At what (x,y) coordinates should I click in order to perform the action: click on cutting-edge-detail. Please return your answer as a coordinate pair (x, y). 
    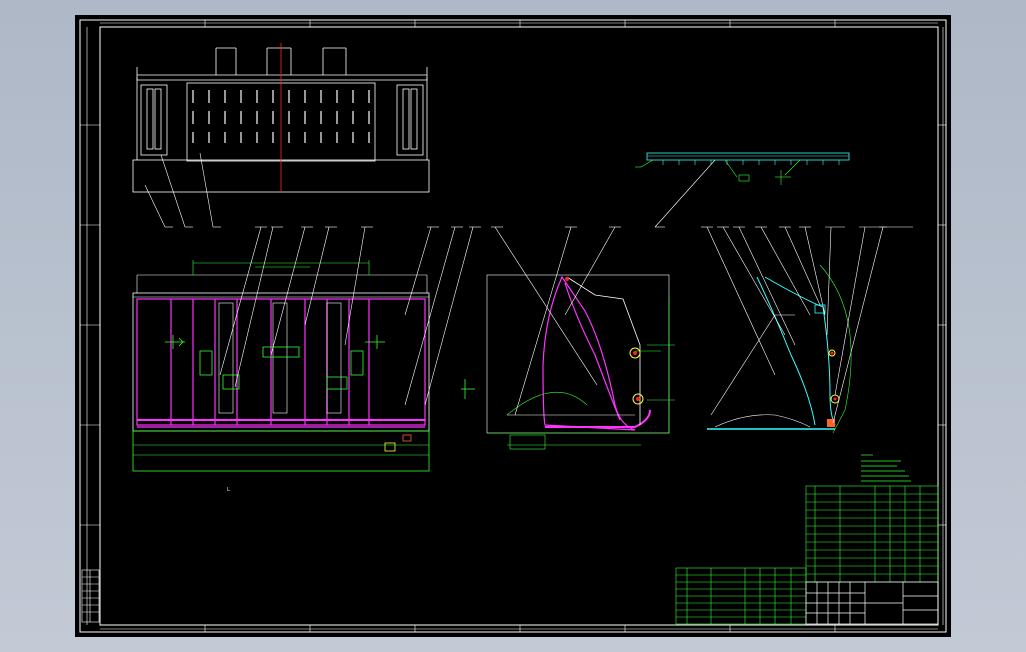
    Looking at the image, I should click on (742, 190).